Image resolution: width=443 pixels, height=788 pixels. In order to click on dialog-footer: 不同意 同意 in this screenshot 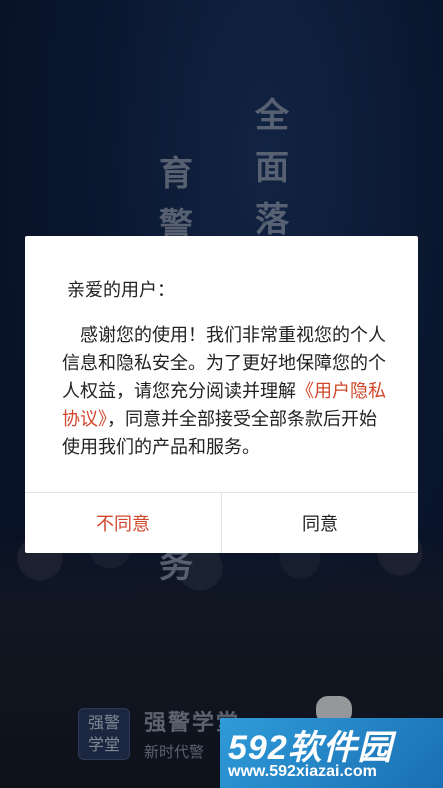, I will do `click(221, 522)`.